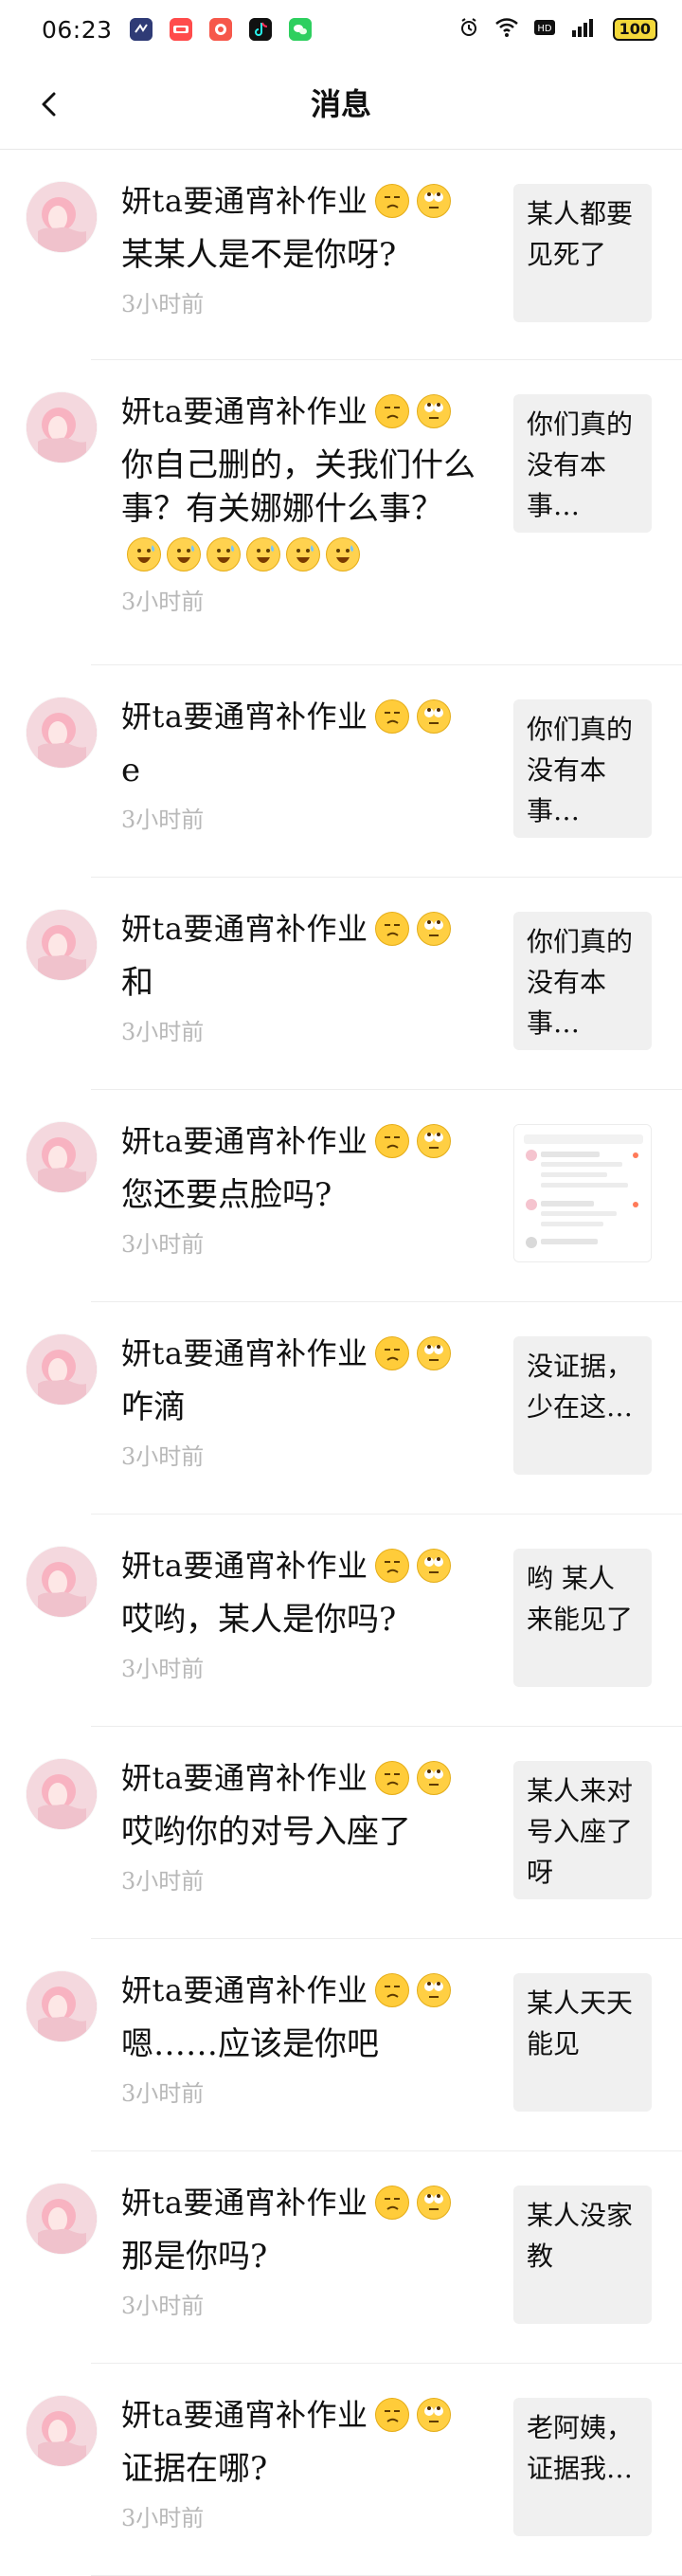  Describe the element at coordinates (310, 2464) in the screenshot. I see `message-content: 妍ta要通宵补作业 证据在哪? 3小时前` at that location.